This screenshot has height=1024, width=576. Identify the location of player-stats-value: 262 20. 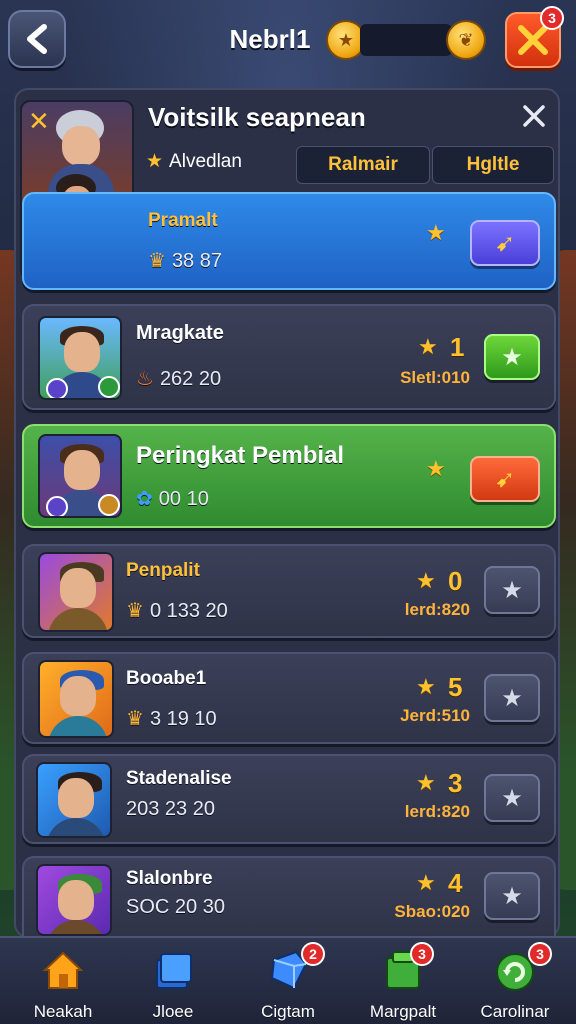
(190, 379).